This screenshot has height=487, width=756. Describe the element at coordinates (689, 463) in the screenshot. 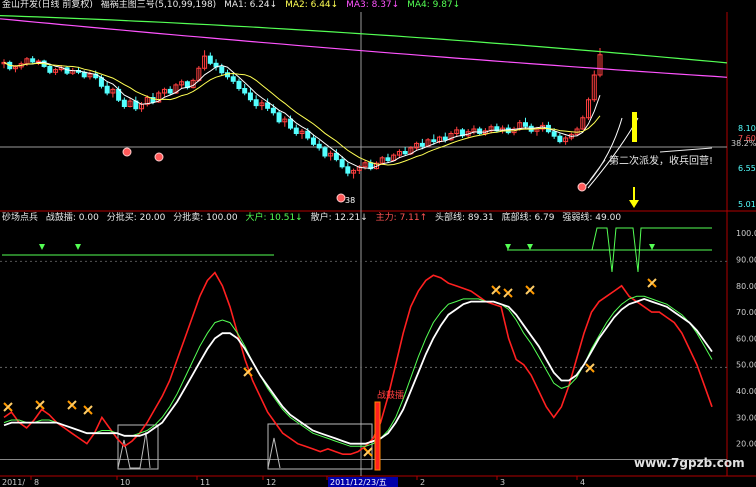

I see `watermark: www.7gpzb.com` at that location.